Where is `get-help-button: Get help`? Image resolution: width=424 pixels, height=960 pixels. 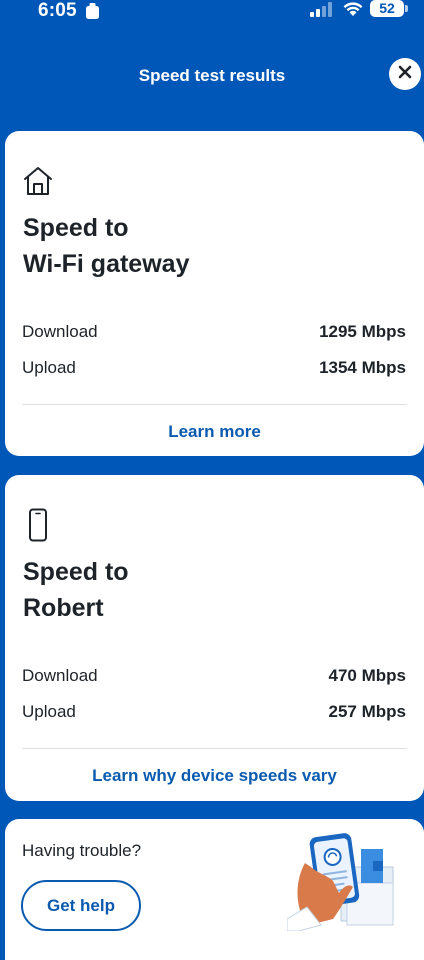 get-help-button: Get help is located at coordinates (81, 905).